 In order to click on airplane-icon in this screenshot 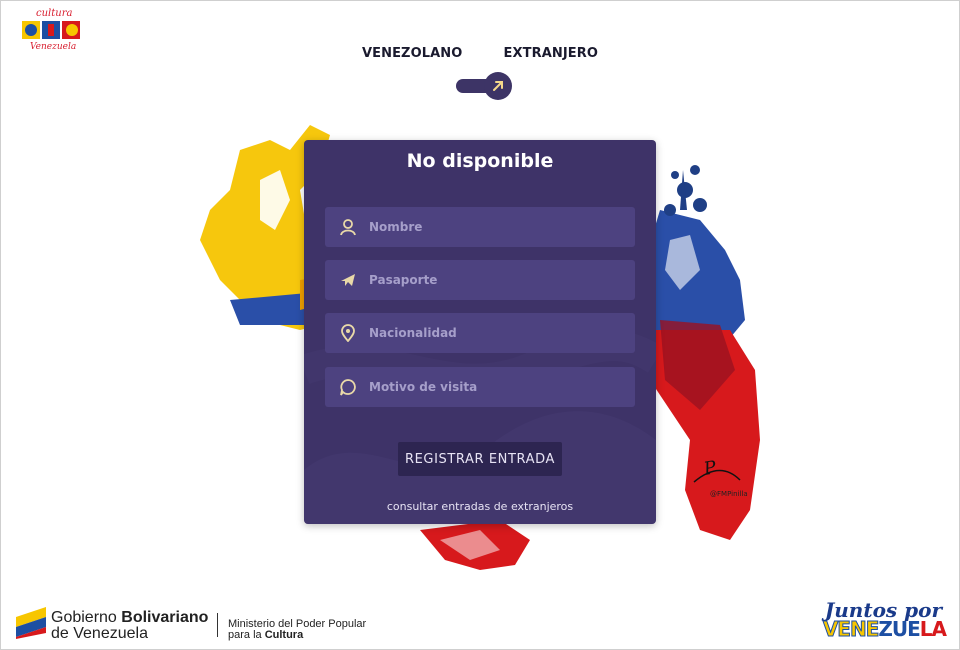, I will do `click(354, 280)`.